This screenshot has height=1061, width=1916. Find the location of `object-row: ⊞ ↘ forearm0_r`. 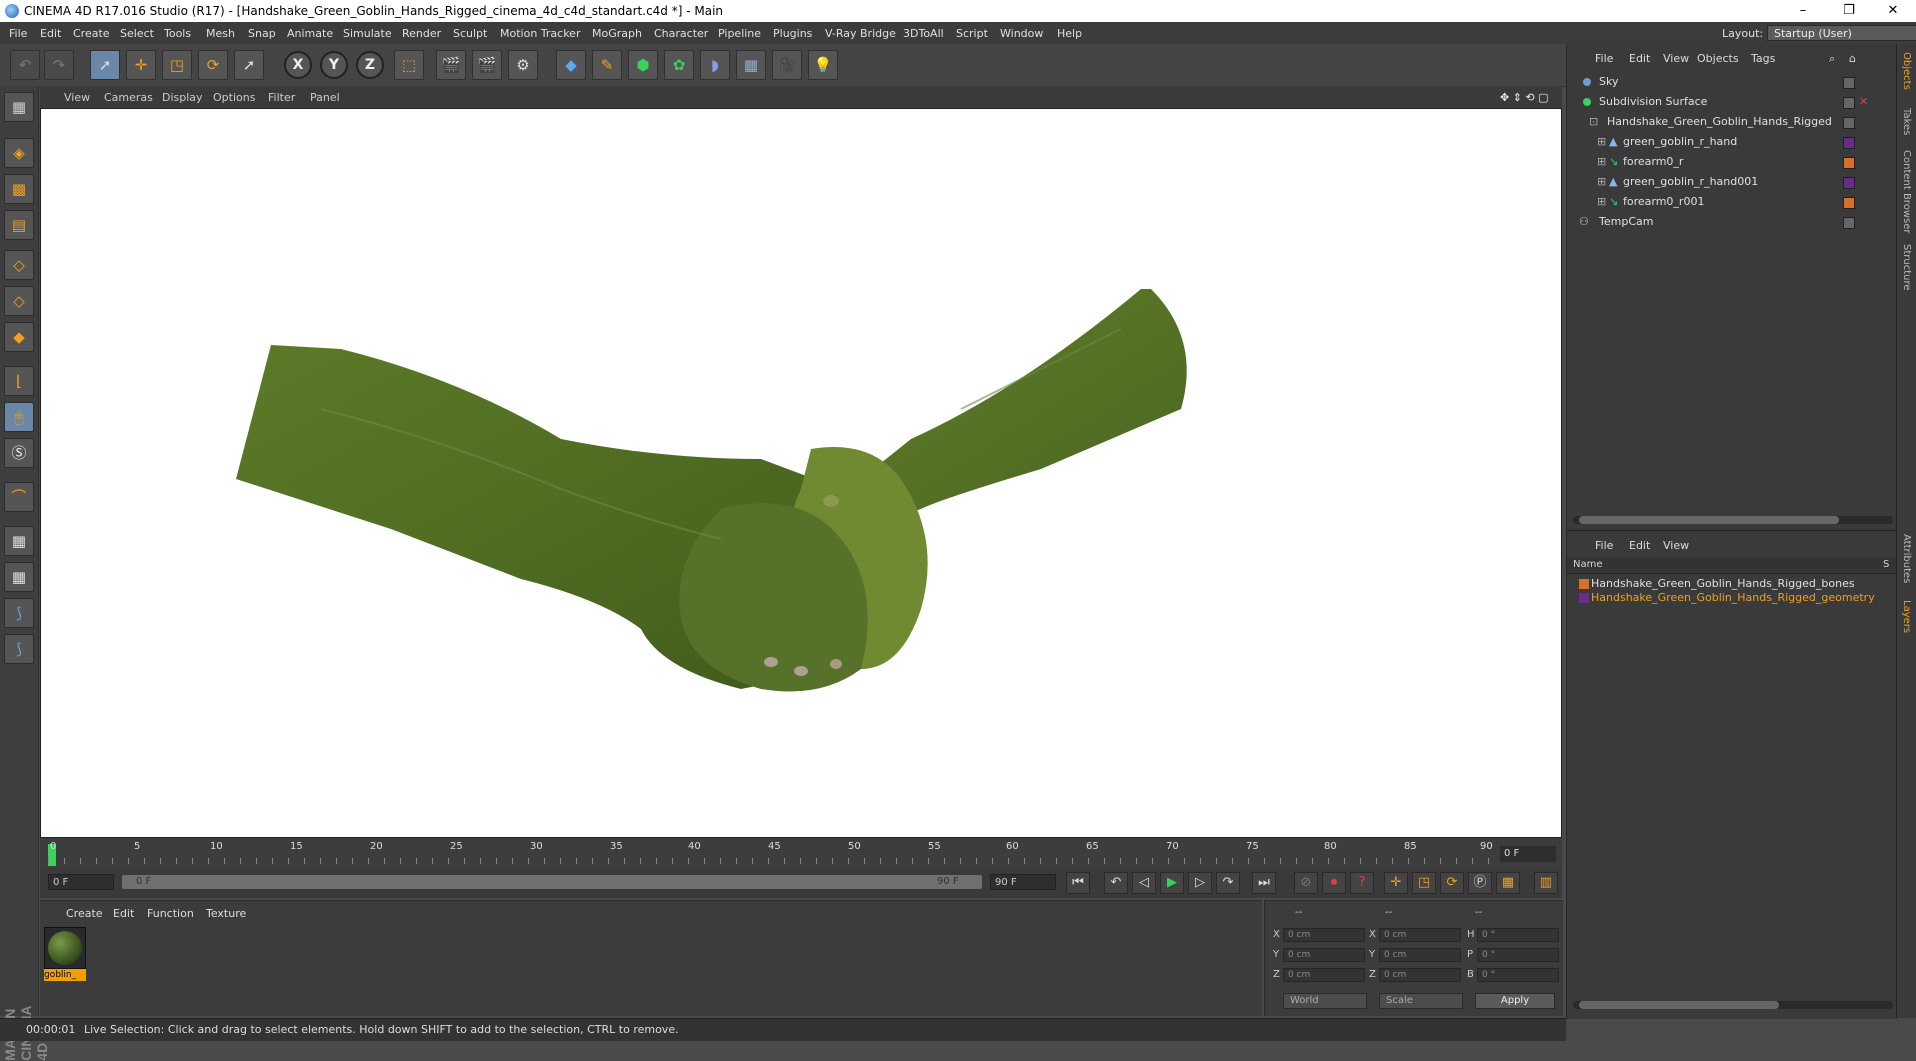

object-row: ⊞ ↘ forearm0_r is located at coordinates (1724, 162).